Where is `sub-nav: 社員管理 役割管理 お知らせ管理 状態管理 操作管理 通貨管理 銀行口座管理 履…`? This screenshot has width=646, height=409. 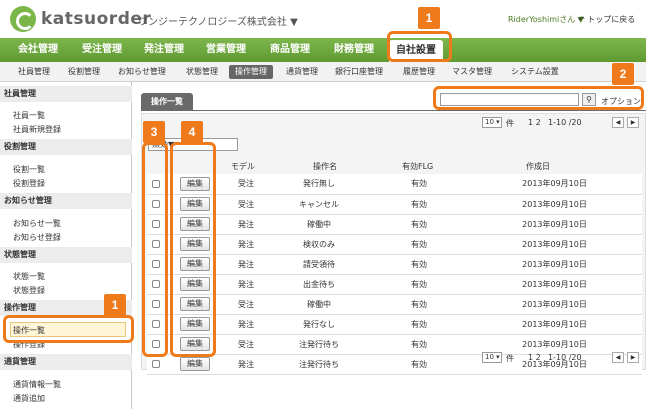 sub-nav: 社員管理 役割管理 お知らせ管理 状態管理 操作管理 通貨管理 銀行口座管理 履… is located at coordinates (323, 72).